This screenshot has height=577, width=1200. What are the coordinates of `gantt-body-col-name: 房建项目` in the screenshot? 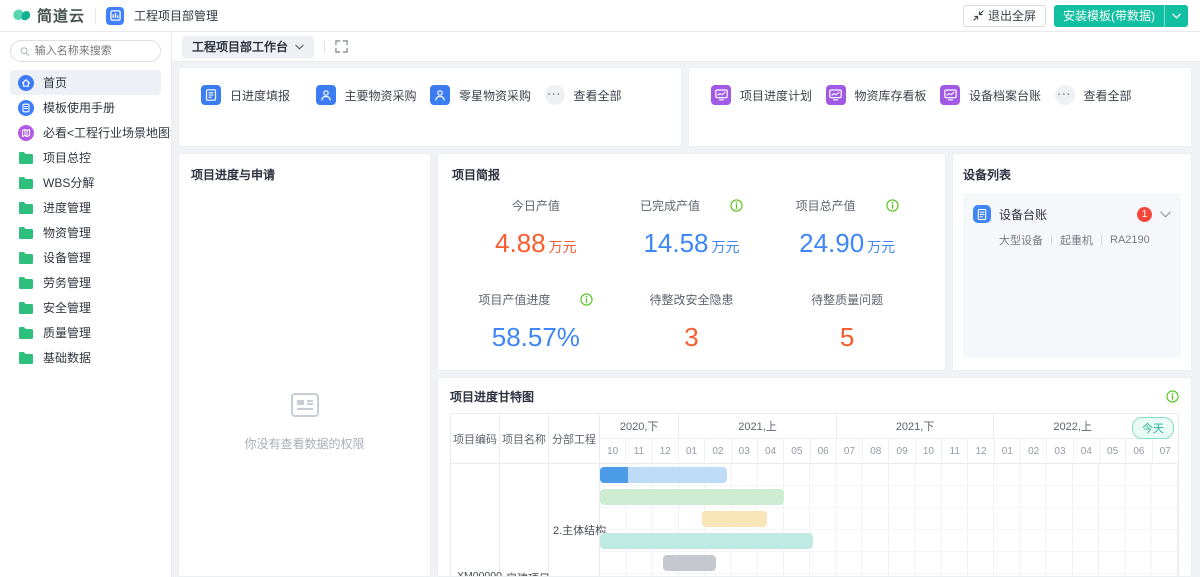 It's located at (525, 520).